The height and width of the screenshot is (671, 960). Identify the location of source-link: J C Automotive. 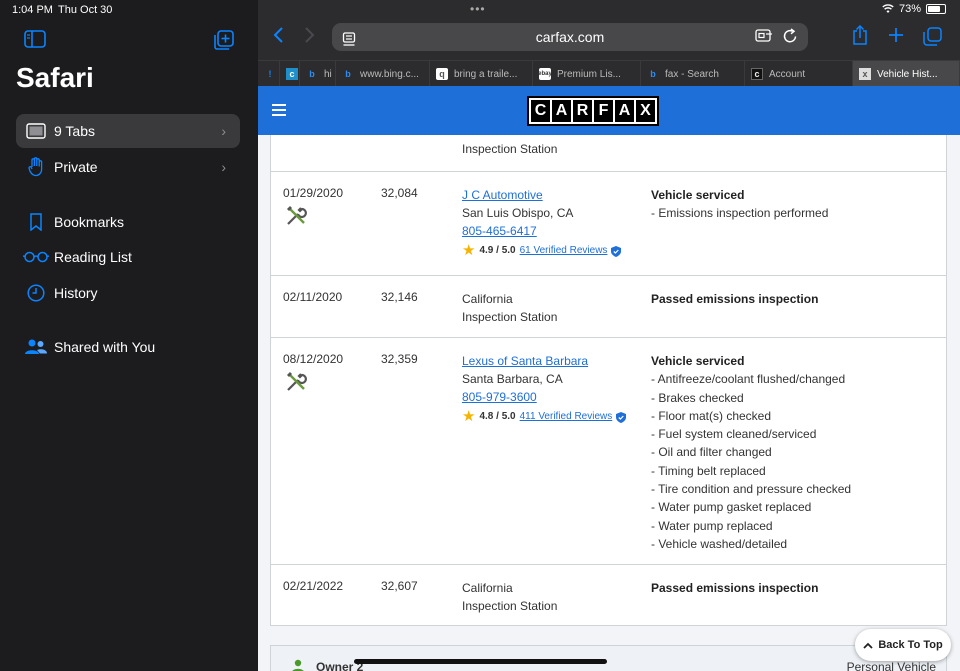
(541, 195).